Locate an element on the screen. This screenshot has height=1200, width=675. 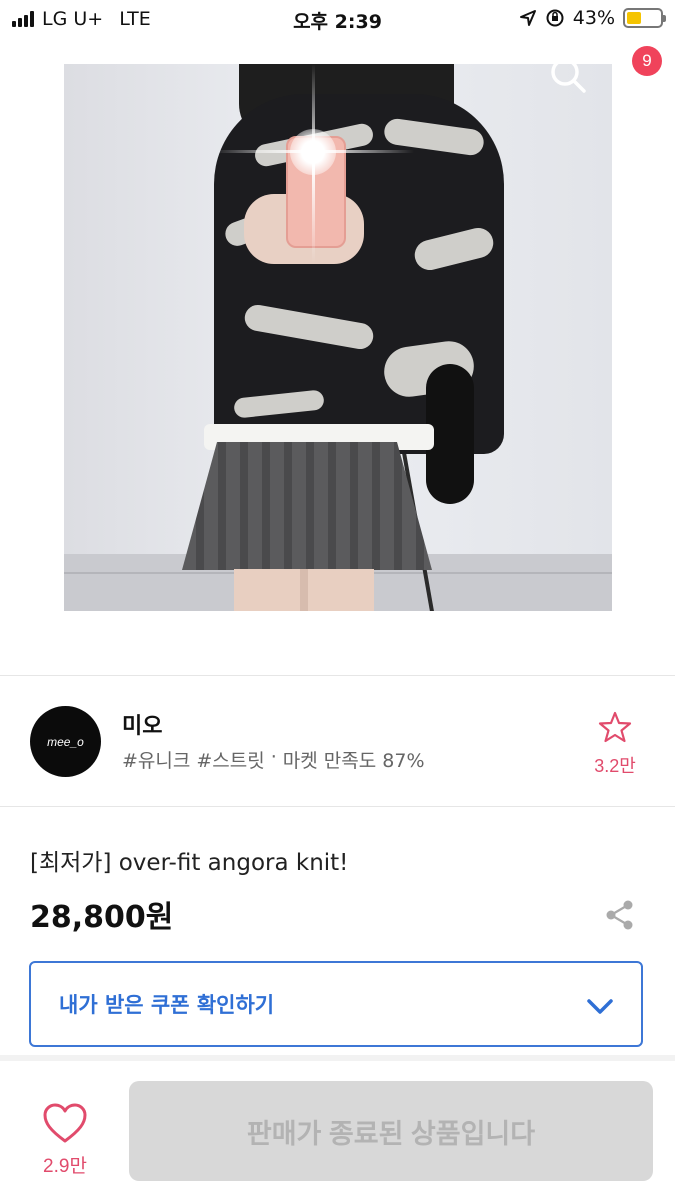
chevron-left-icon is located at coordinates (42, 74).